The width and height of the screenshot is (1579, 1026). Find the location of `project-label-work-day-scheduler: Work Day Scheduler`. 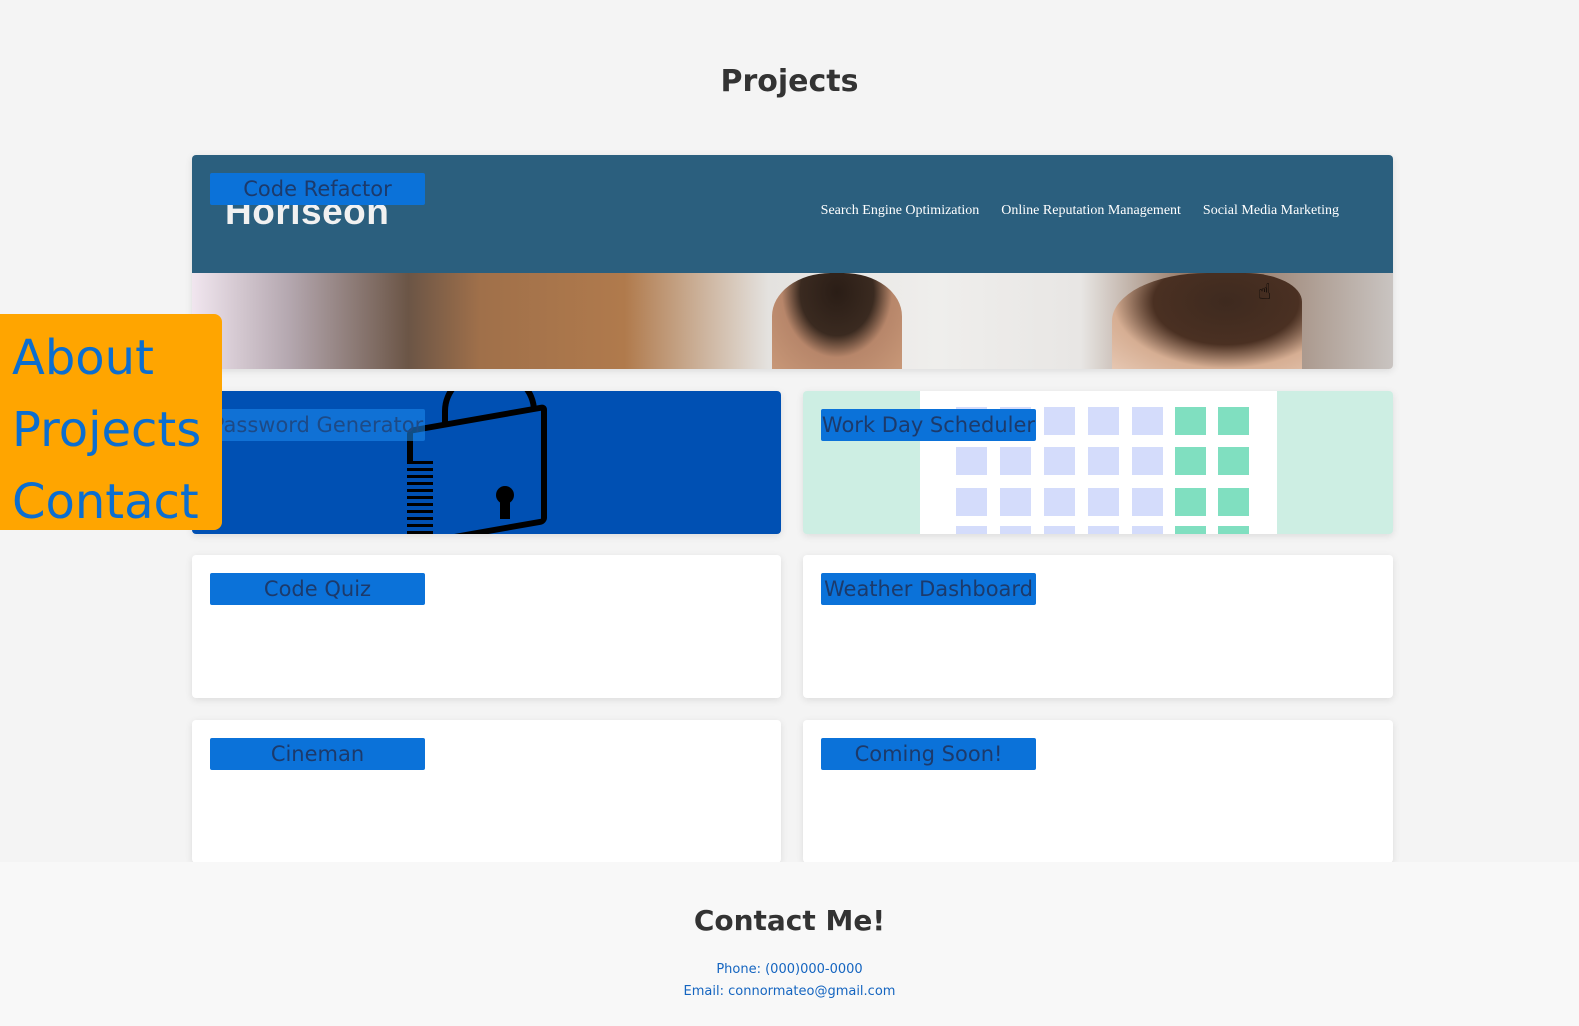

project-label-work-day-scheduler: Work Day Scheduler is located at coordinates (928, 425).